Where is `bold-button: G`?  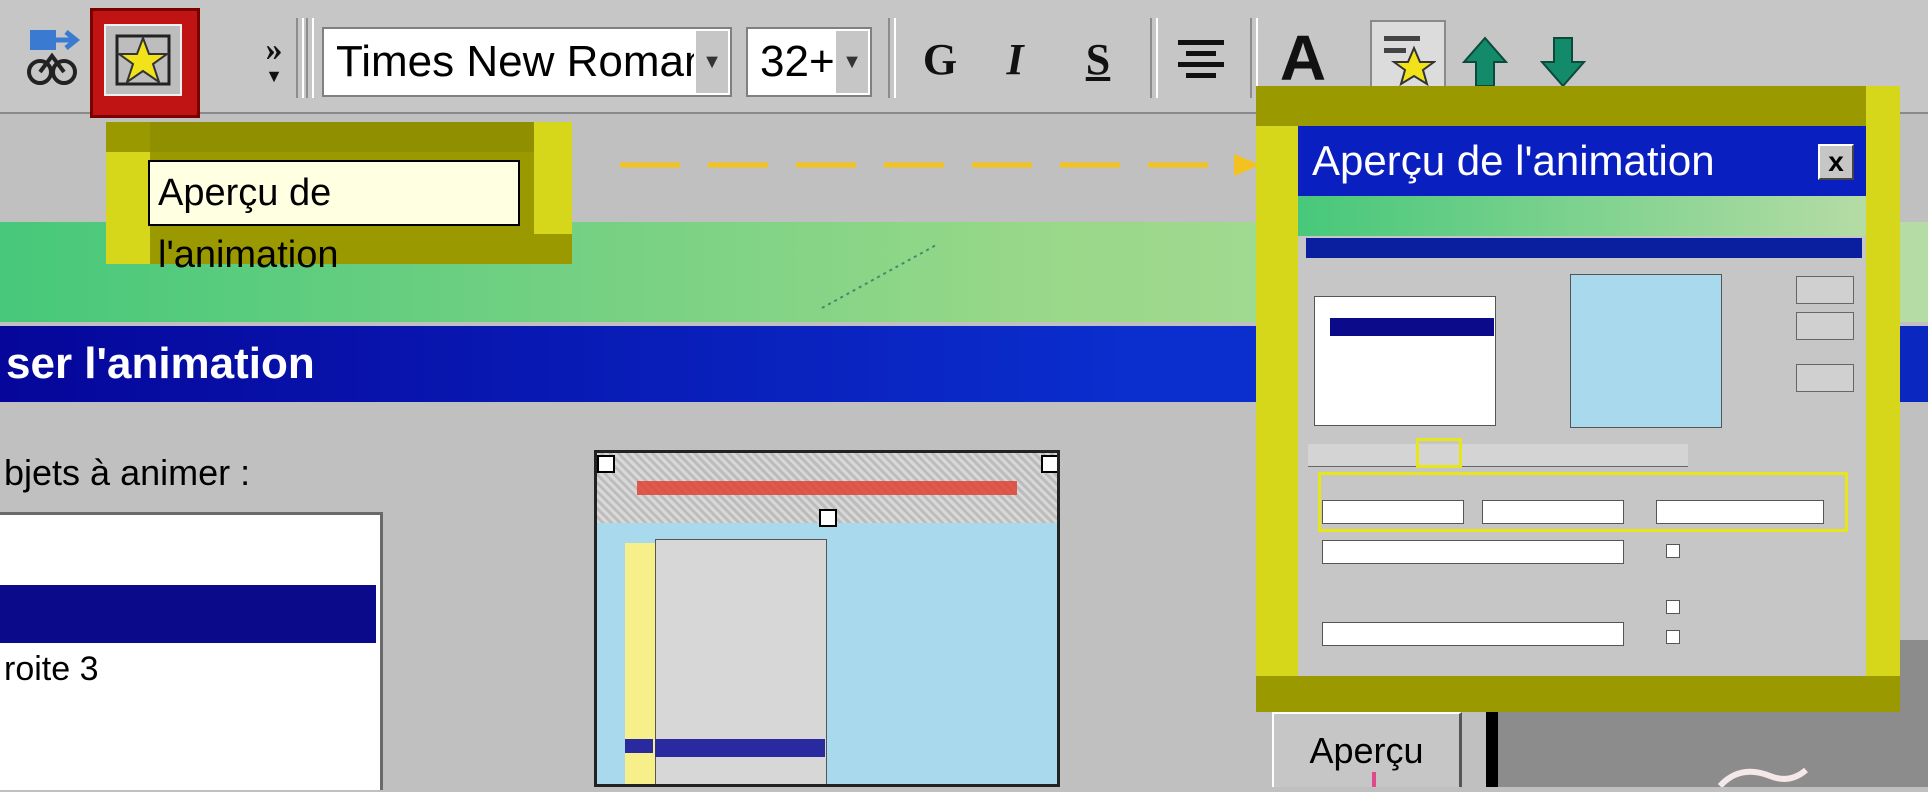 bold-button: G is located at coordinates (940, 59).